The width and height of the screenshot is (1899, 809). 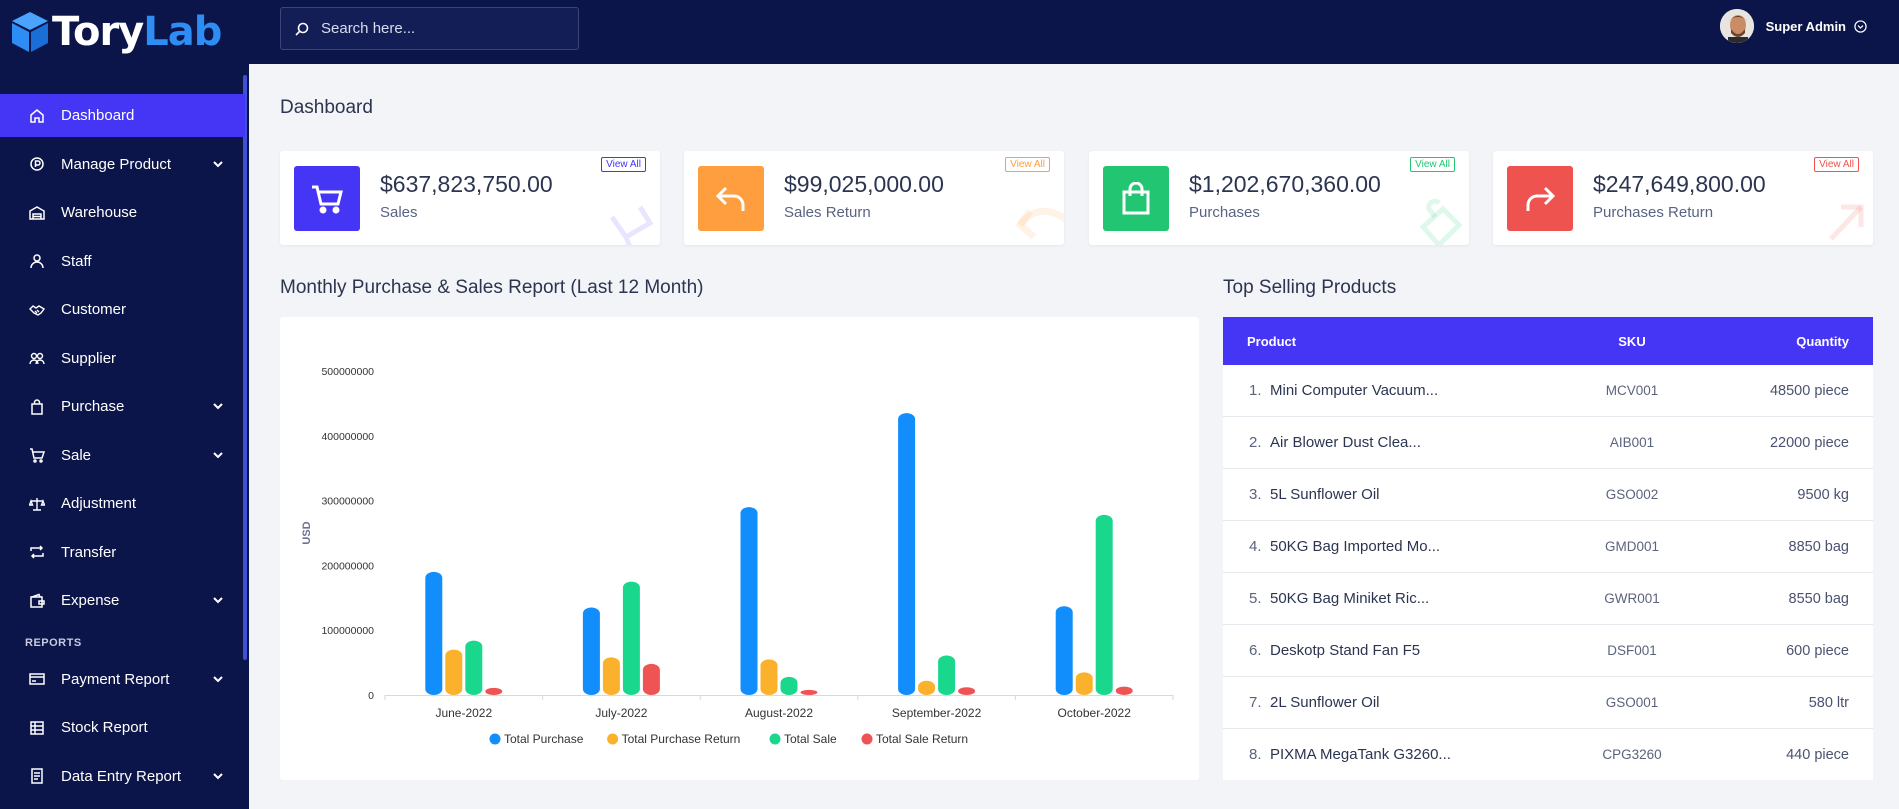 What do you see at coordinates (1285, 184) in the screenshot?
I see `stat-value: $1,202,670,360.00` at bounding box center [1285, 184].